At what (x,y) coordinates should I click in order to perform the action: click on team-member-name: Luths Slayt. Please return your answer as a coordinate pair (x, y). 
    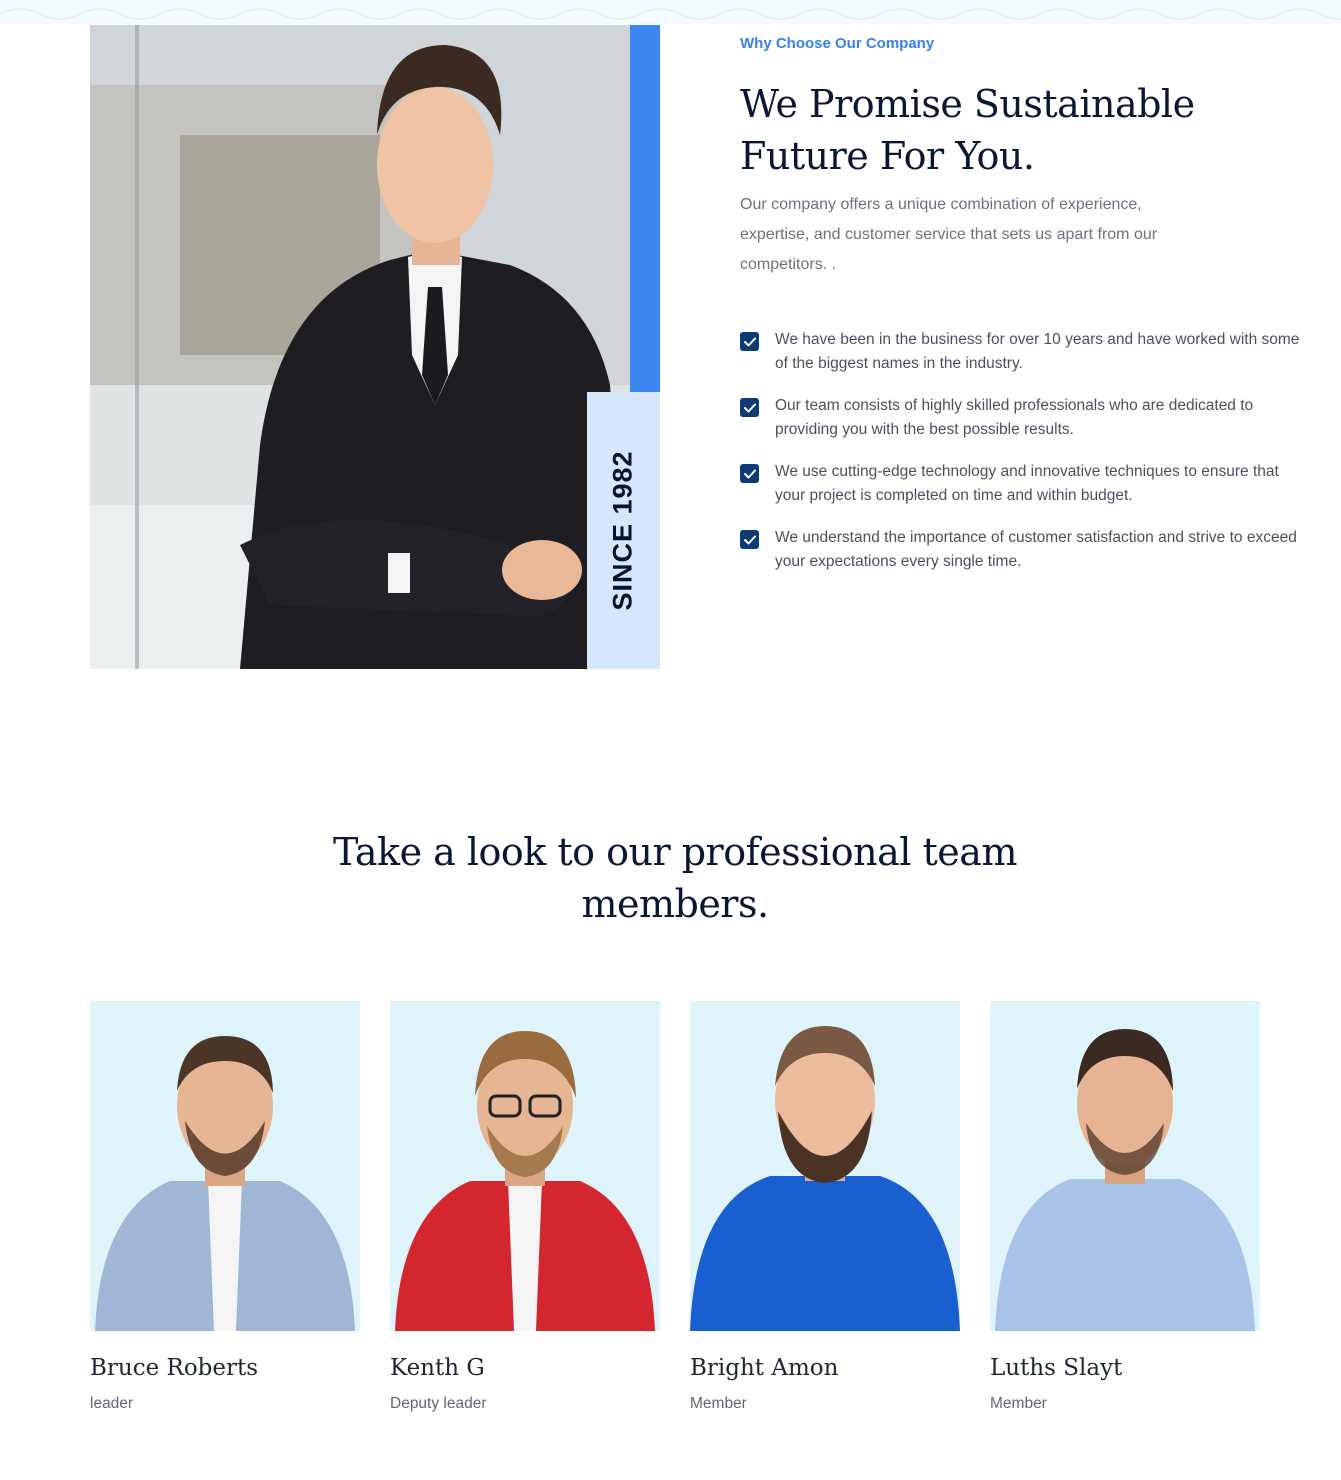
    Looking at the image, I should click on (1125, 1368).